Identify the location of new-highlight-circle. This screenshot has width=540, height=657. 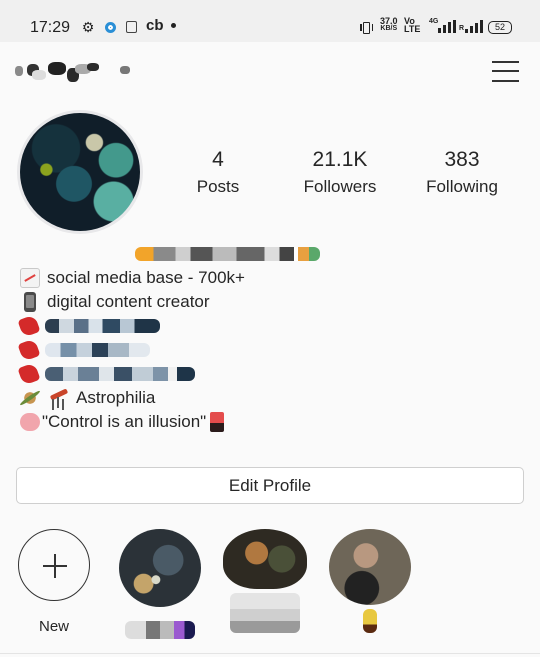
(54, 565).